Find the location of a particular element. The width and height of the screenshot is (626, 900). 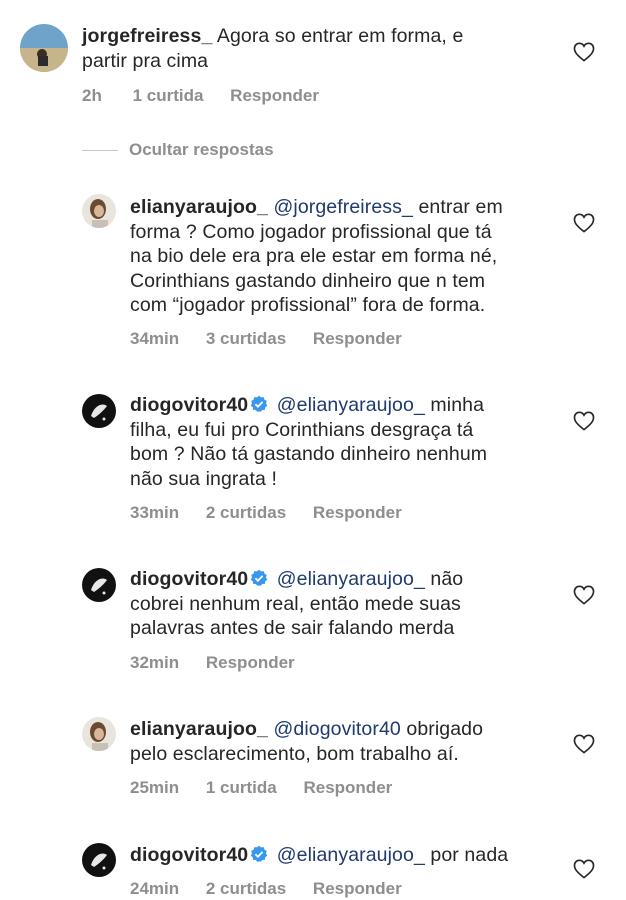

reply-time: 32min is located at coordinates (155, 662).